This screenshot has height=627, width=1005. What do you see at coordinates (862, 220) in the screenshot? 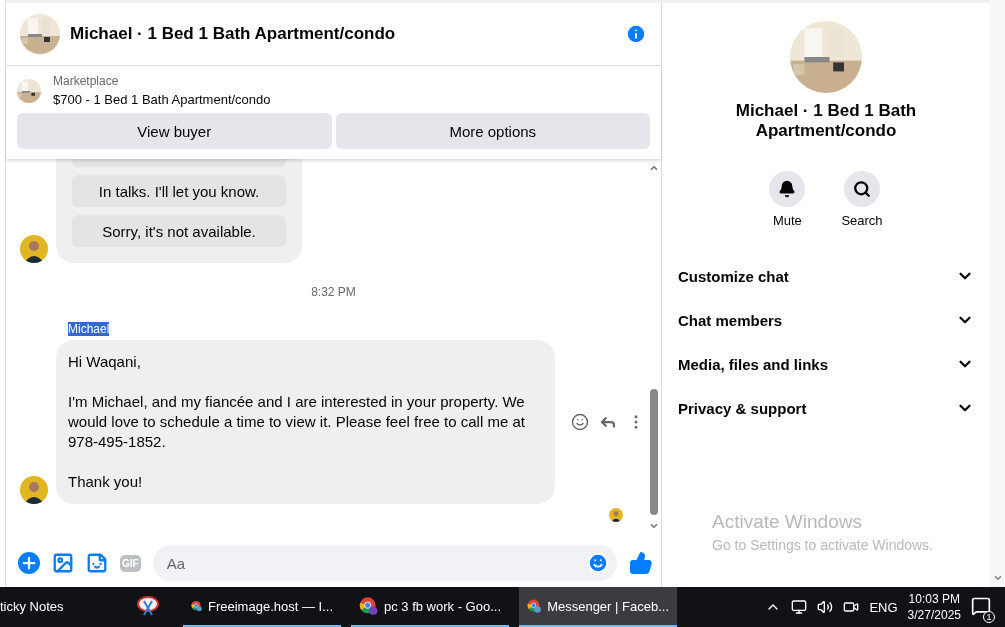
I see `action-label: Search` at bounding box center [862, 220].